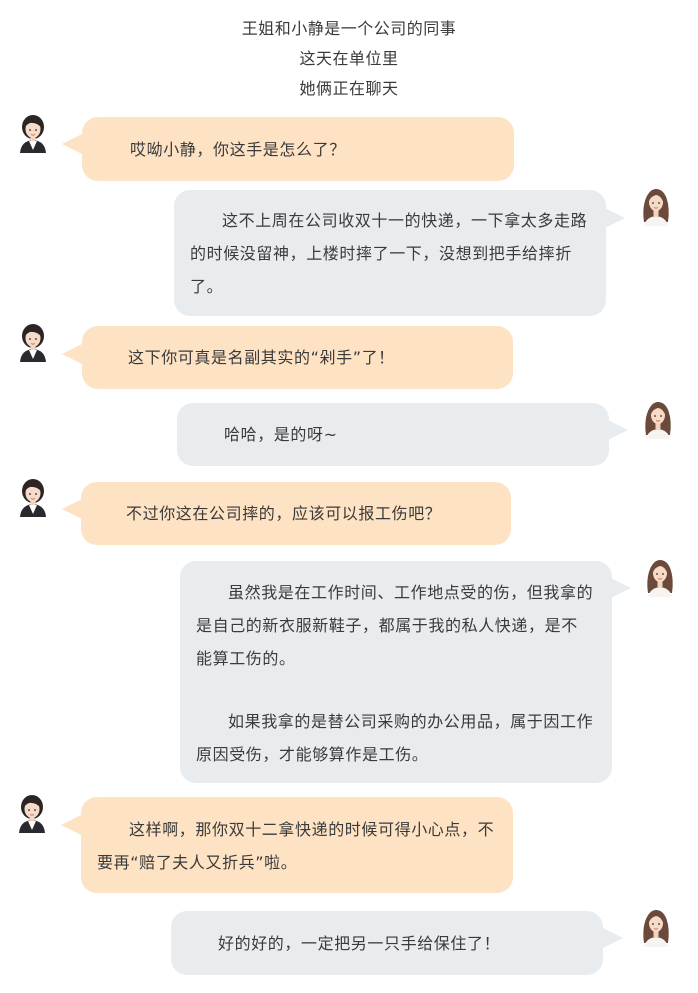 The image size is (698, 993). I want to click on chat-bubble-left: 这样啊，那你双十二拿快递的时候可得小心点，不要再“赔了夫人又折兵”啦。, so click(297, 845).